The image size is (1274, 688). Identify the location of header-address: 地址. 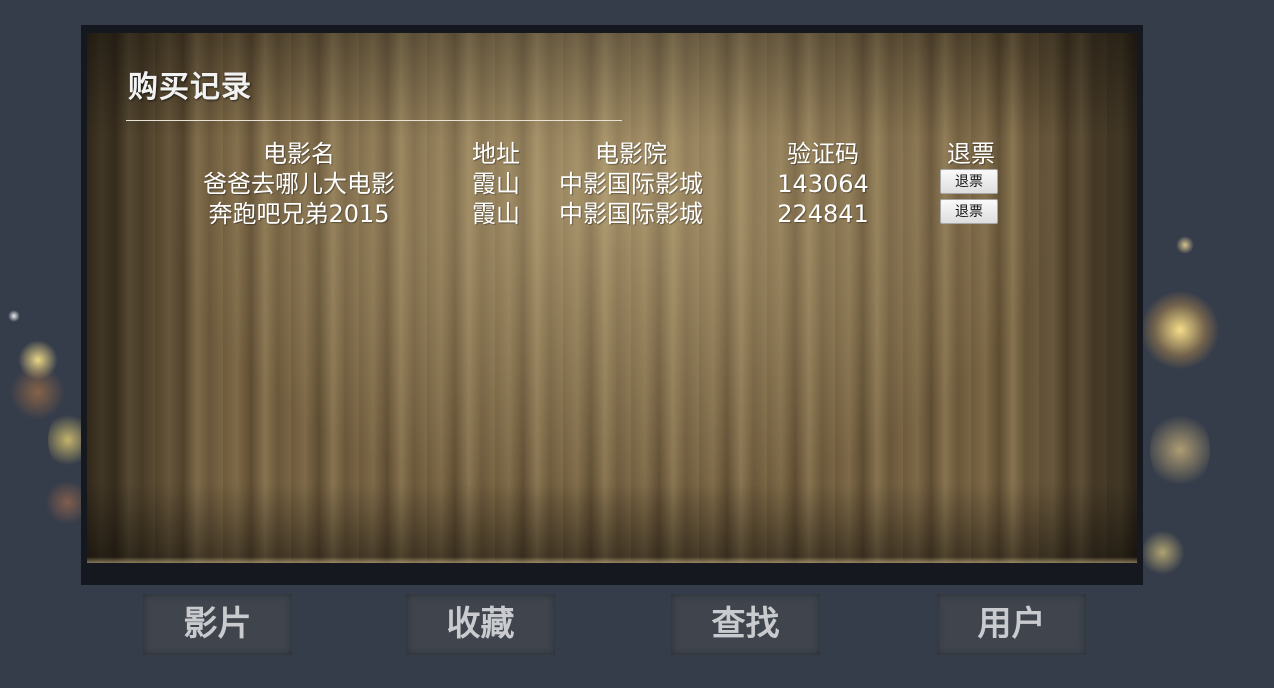
(496, 154).